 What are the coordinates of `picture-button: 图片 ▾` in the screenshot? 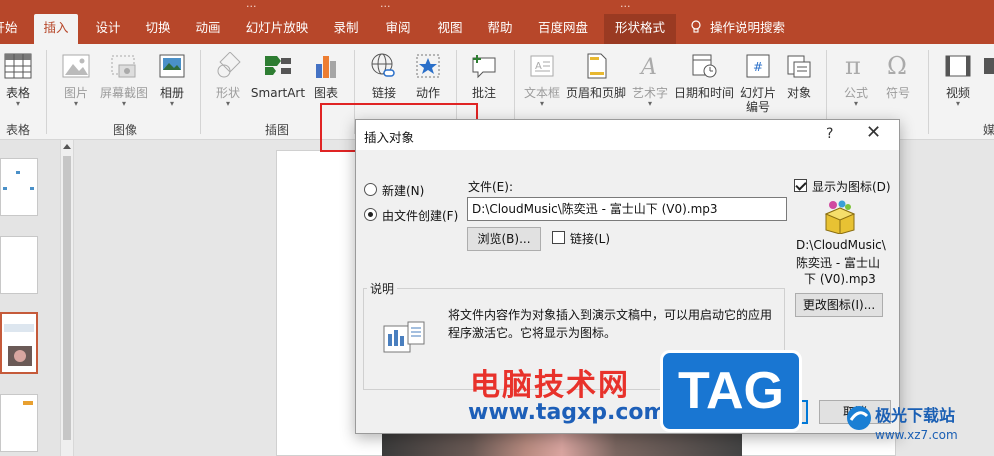 It's located at (76, 80).